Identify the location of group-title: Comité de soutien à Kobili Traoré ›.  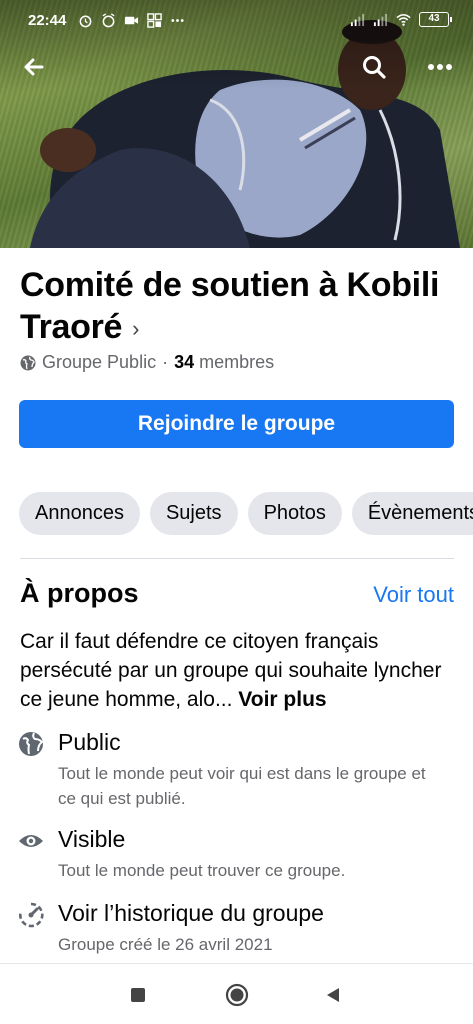
(235, 307).